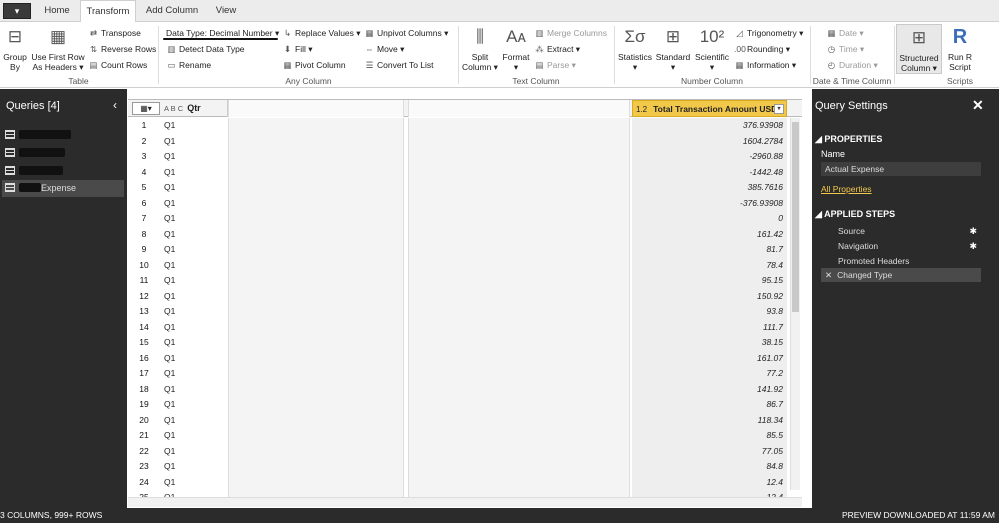 Image resolution: width=999 pixels, height=523 pixels. I want to click on row-number: 16, so click(144, 359).